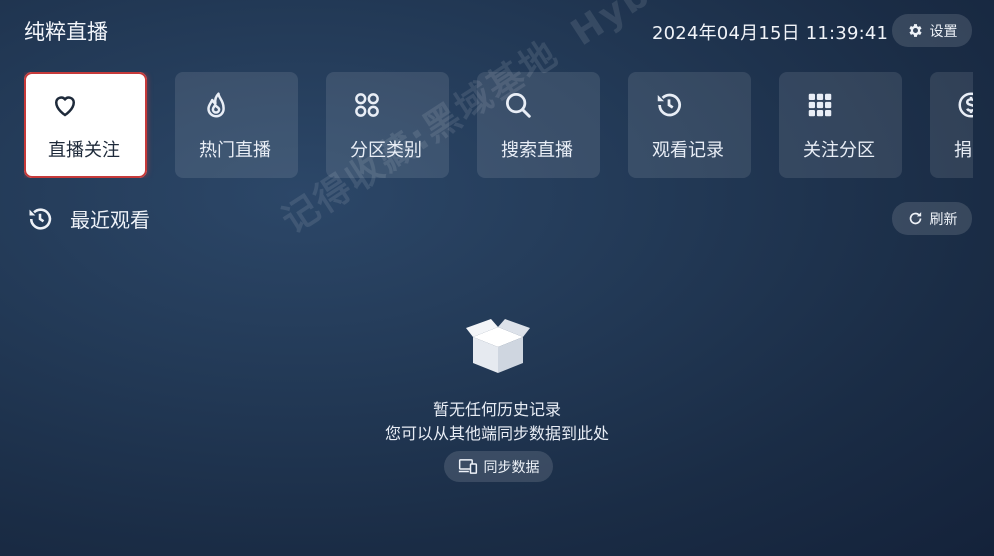 The height and width of the screenshot is (556, 994). Describe the element at coordinates (496, 433) in the screenshot. I see `empty-subtitle: 您可以从其他端同步数据到此处` at that location.